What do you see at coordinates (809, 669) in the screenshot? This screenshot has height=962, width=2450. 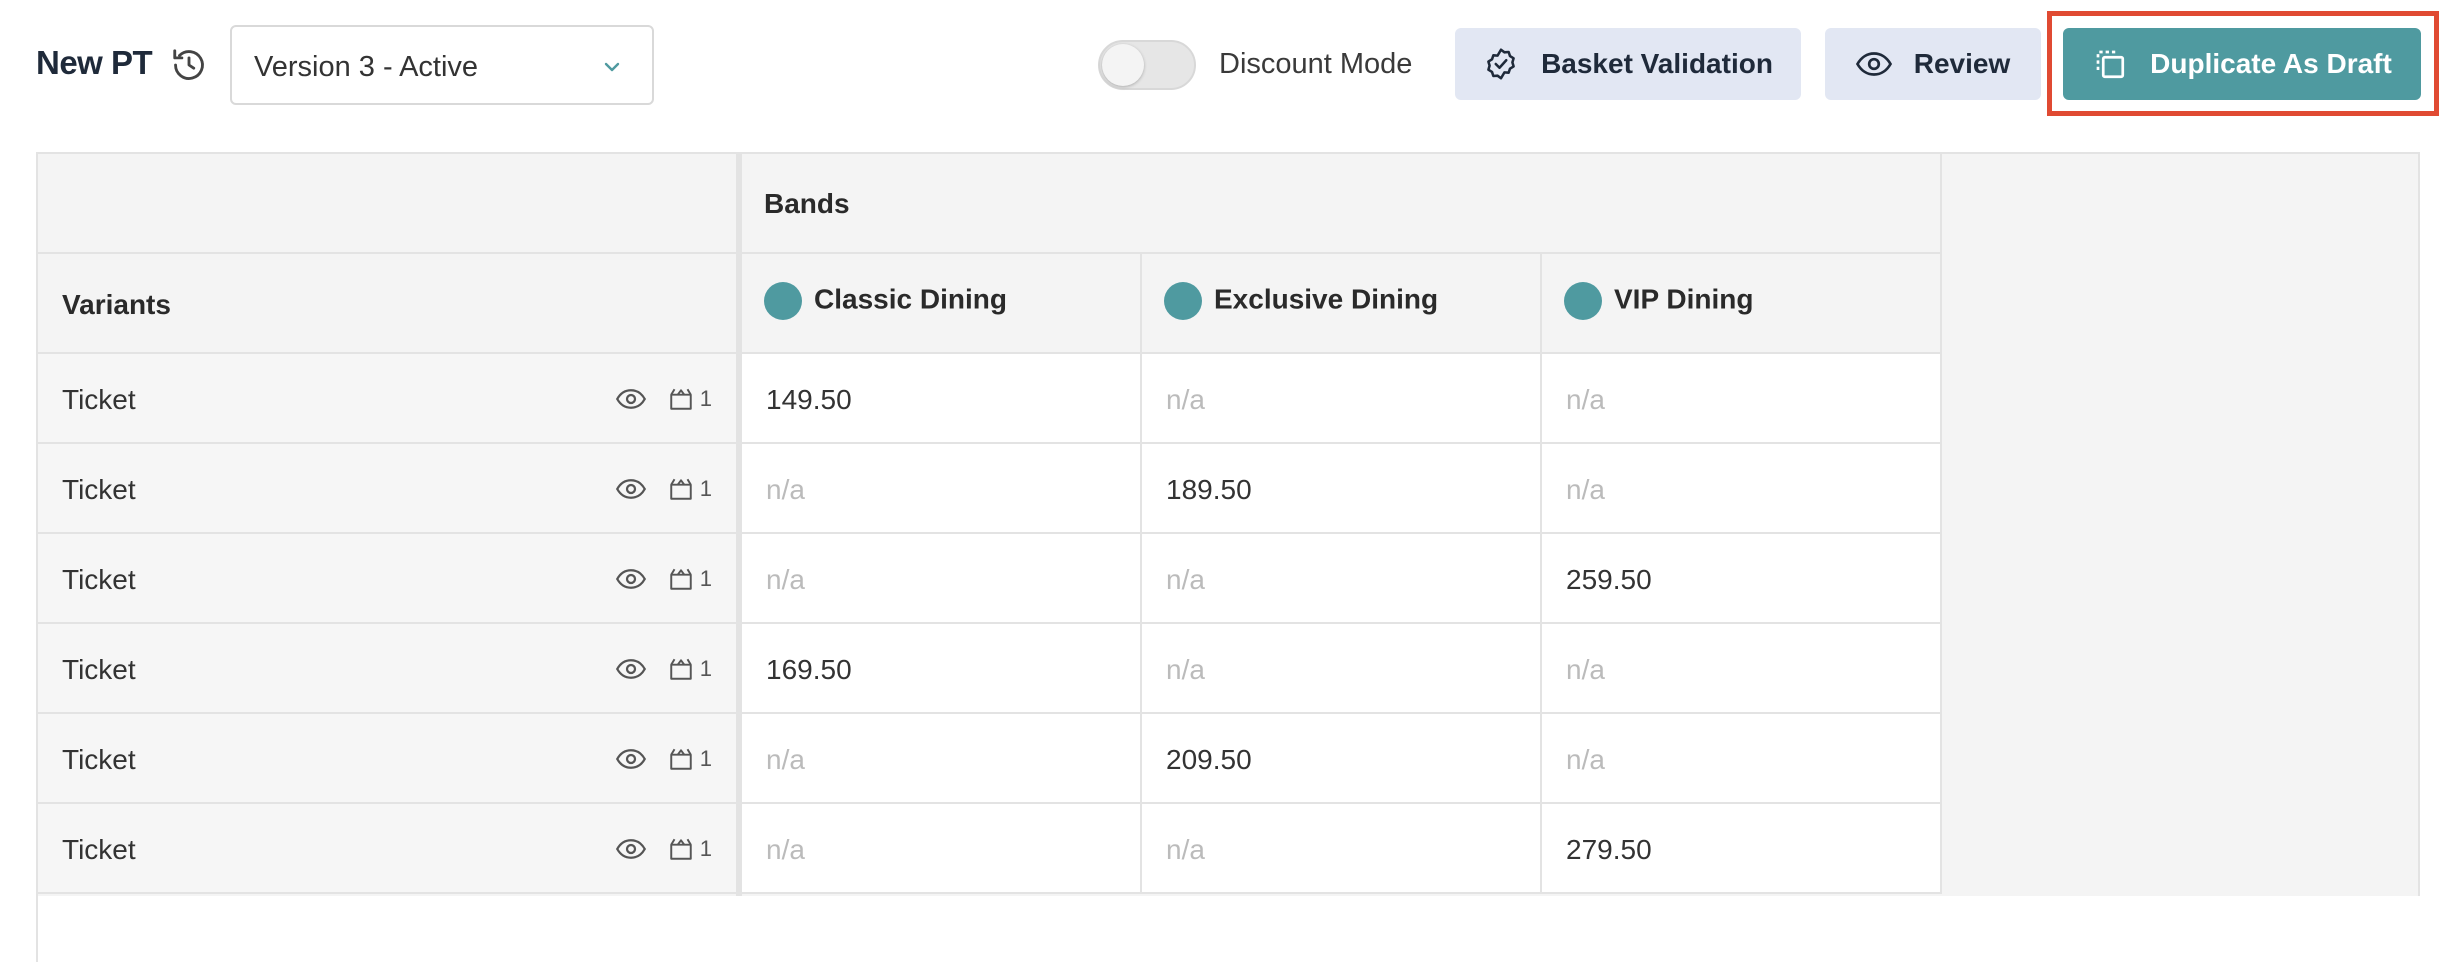 I see `price-value: 169.50` at bounding box center [809, 669].